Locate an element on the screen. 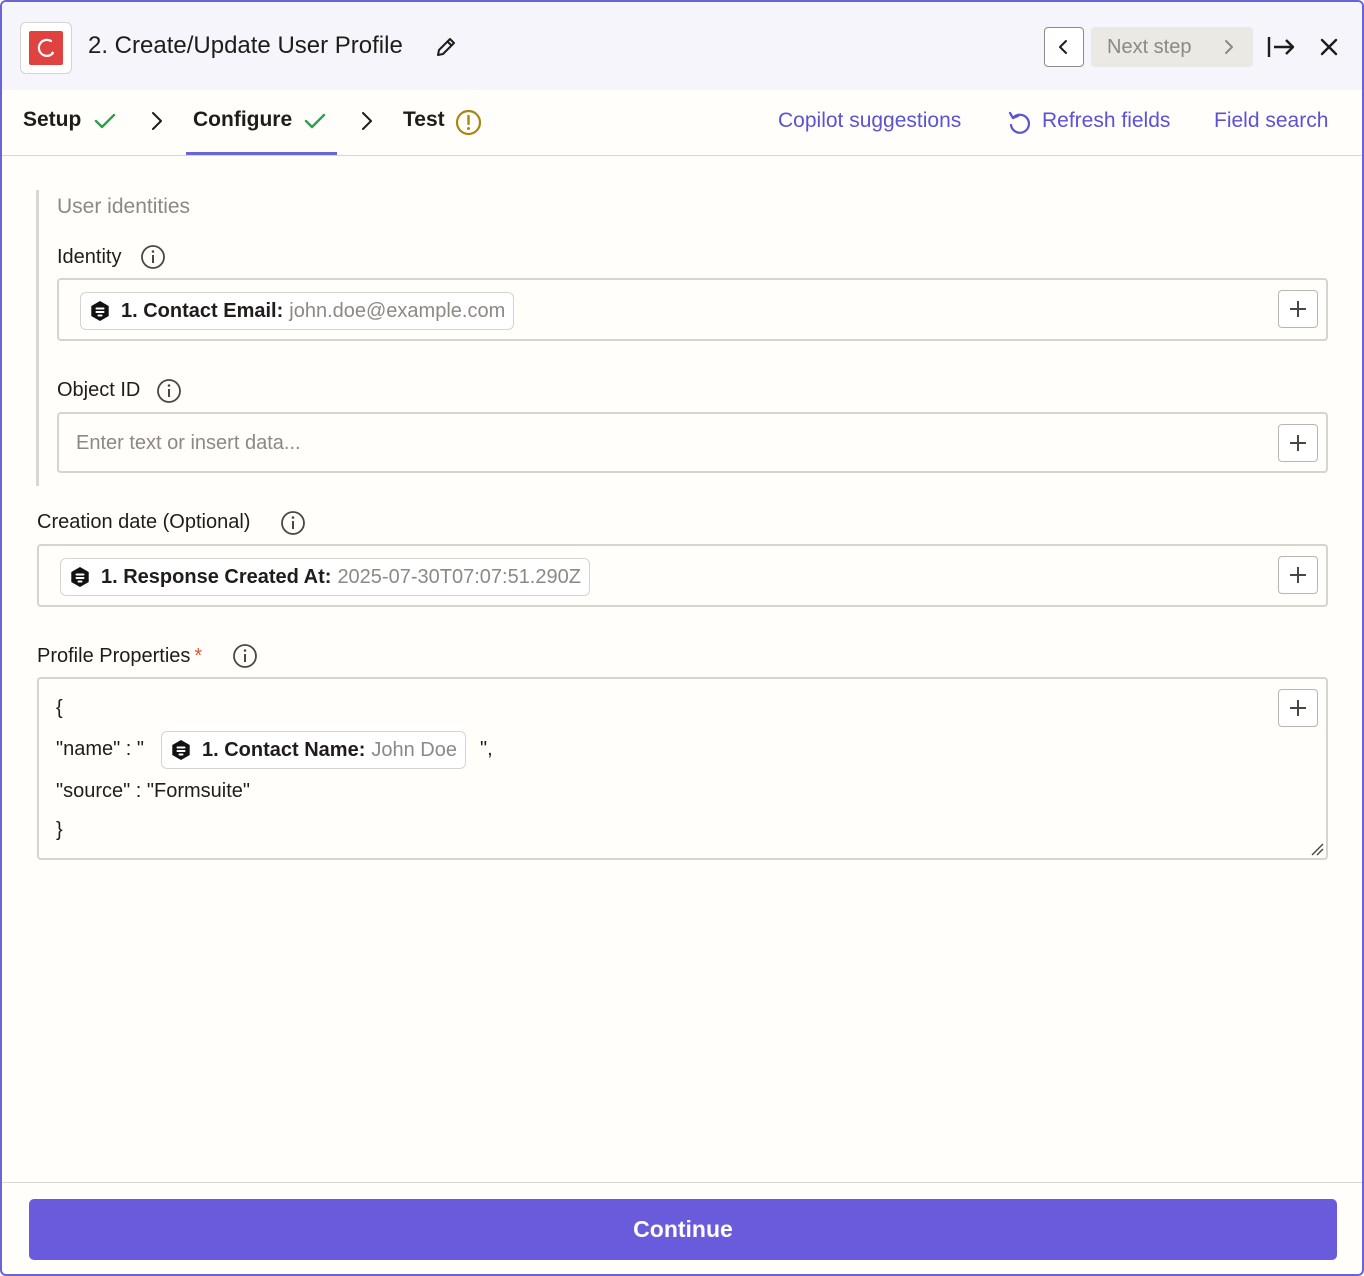  pill-field-value: 2025-07-30T07:07:51.290Z is located at coordinates (459, 576).